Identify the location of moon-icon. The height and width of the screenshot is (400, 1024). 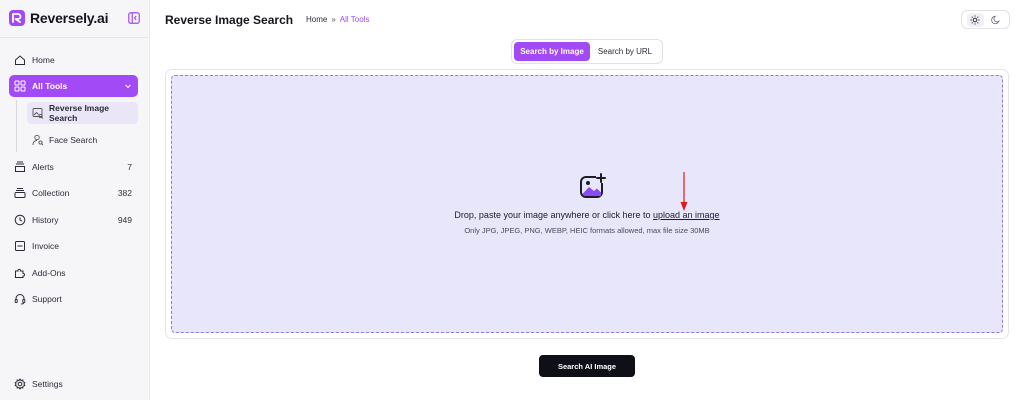
(995, 19).